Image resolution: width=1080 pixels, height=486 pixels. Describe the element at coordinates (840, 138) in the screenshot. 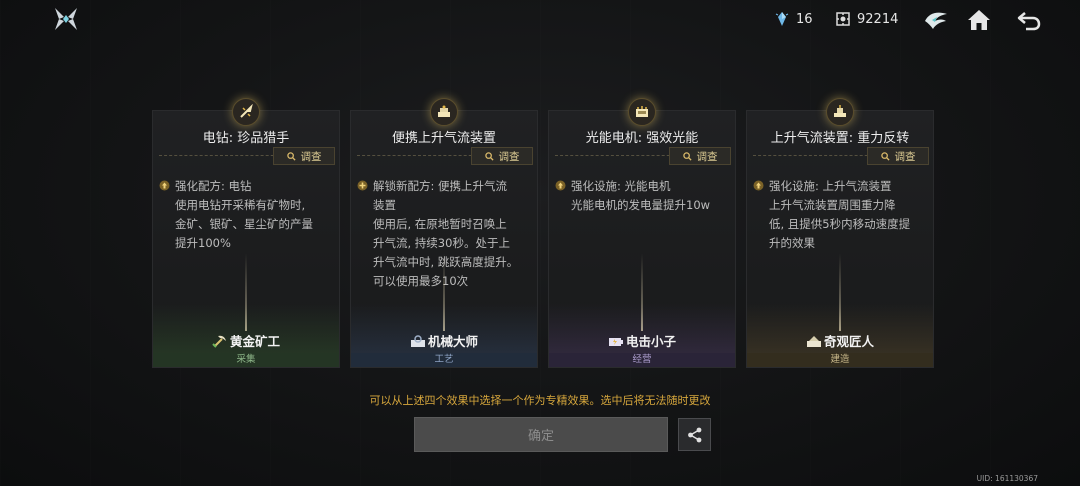

I see `card-title: 上升气流装置: 重力反转` at that location.